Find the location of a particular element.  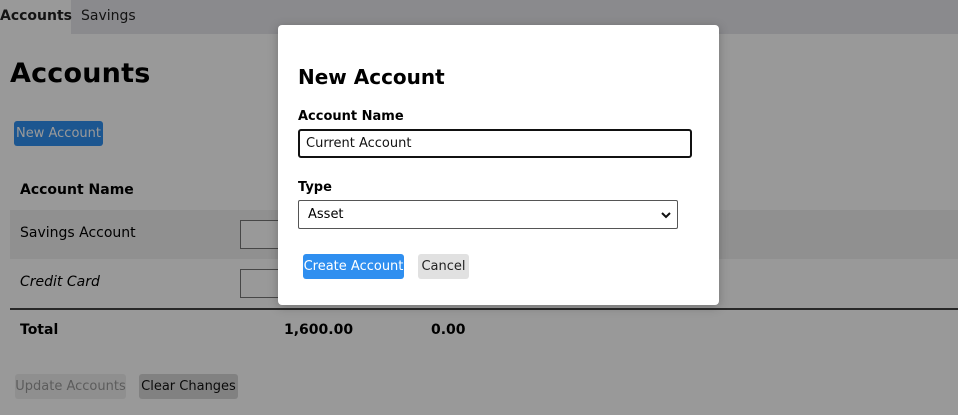

account-name-label: Account Name is located at coordinates (351, 116).